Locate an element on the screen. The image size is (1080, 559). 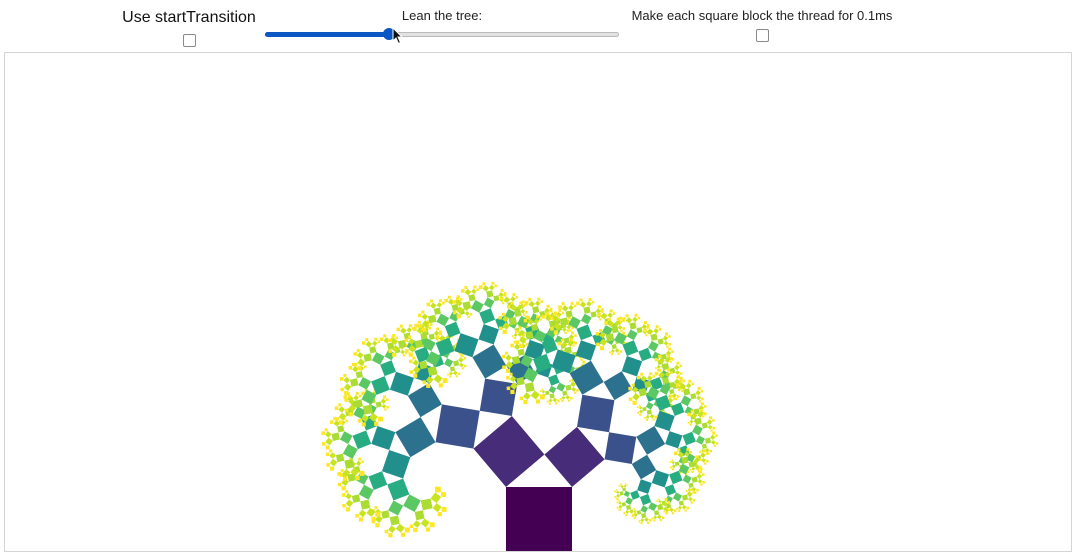
start-transition-checkbox is located at coordinates (189, 40).